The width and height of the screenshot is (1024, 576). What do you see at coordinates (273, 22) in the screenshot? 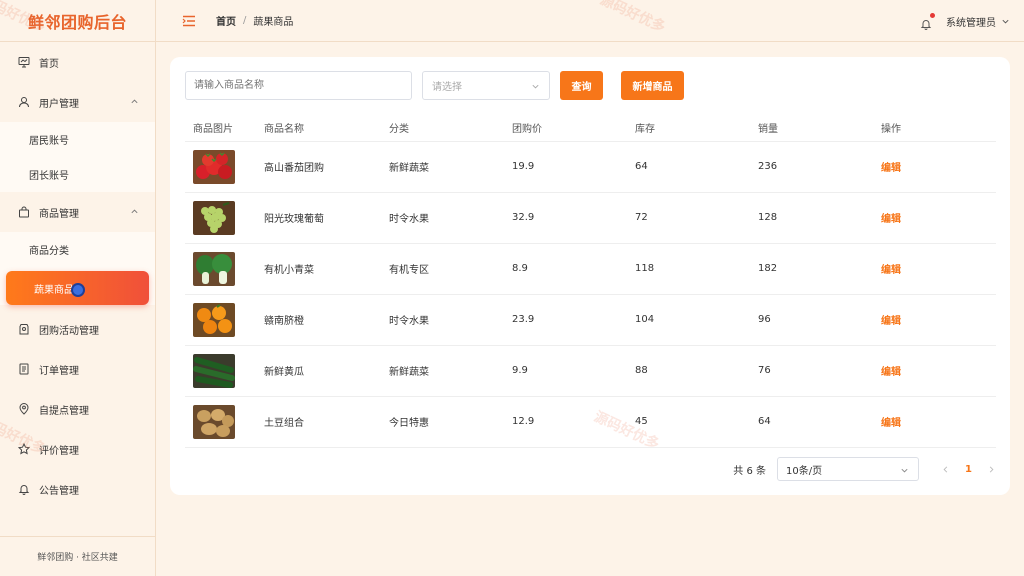
I see `breadcrumb-current: 蔬果商品` at bounding box center [273, 22].